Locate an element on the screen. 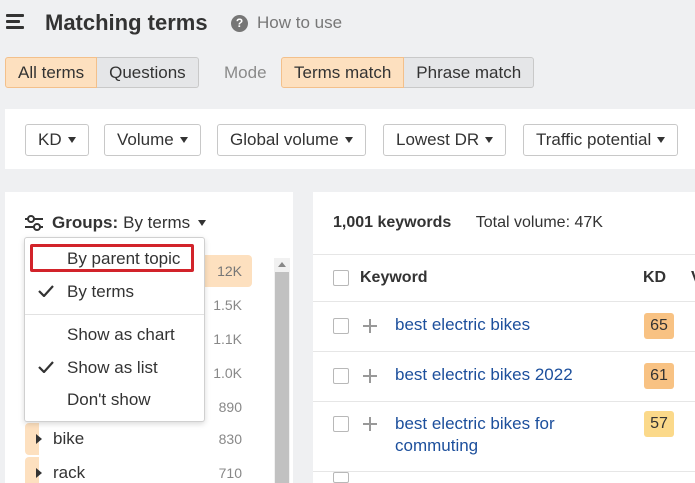 The height and width of the screenshot is (483, 695). sliders-icon is located at coordinates (34, 223).